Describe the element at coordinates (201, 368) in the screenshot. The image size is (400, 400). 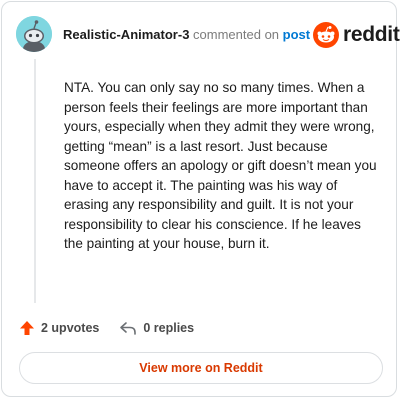
I see `view-more-button: View more on Reddit` at that location.